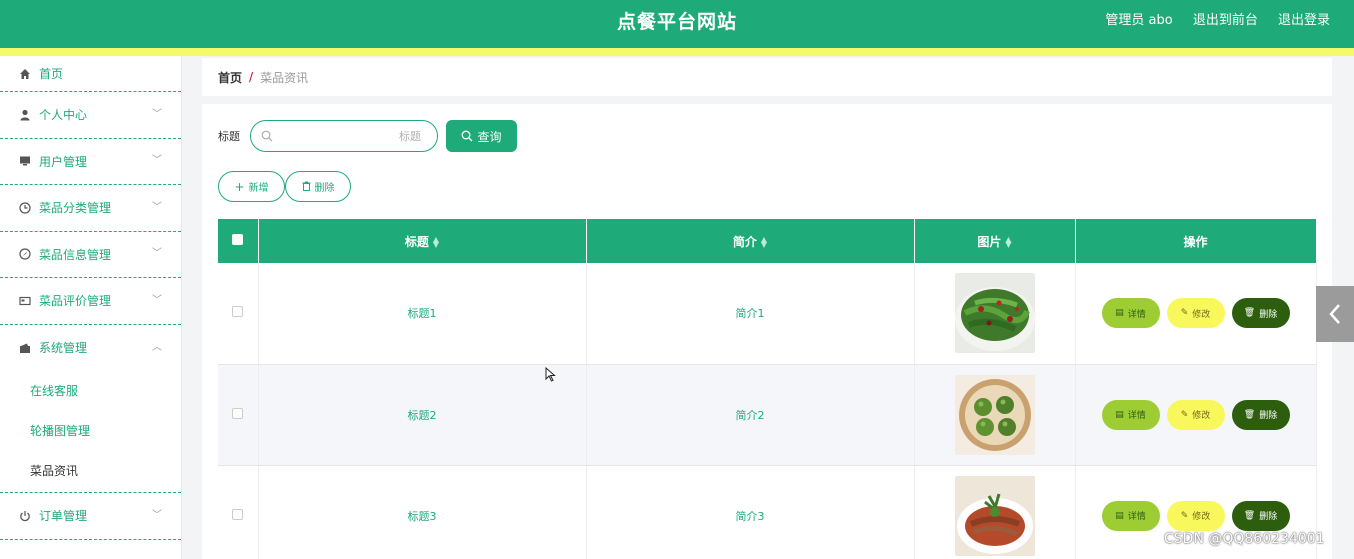 This screenshot has width=1354, height=559. Describe the element at coordinates (63, 115) in the screenshot. I see `sidebar-item-label: 个人中心` at that location.